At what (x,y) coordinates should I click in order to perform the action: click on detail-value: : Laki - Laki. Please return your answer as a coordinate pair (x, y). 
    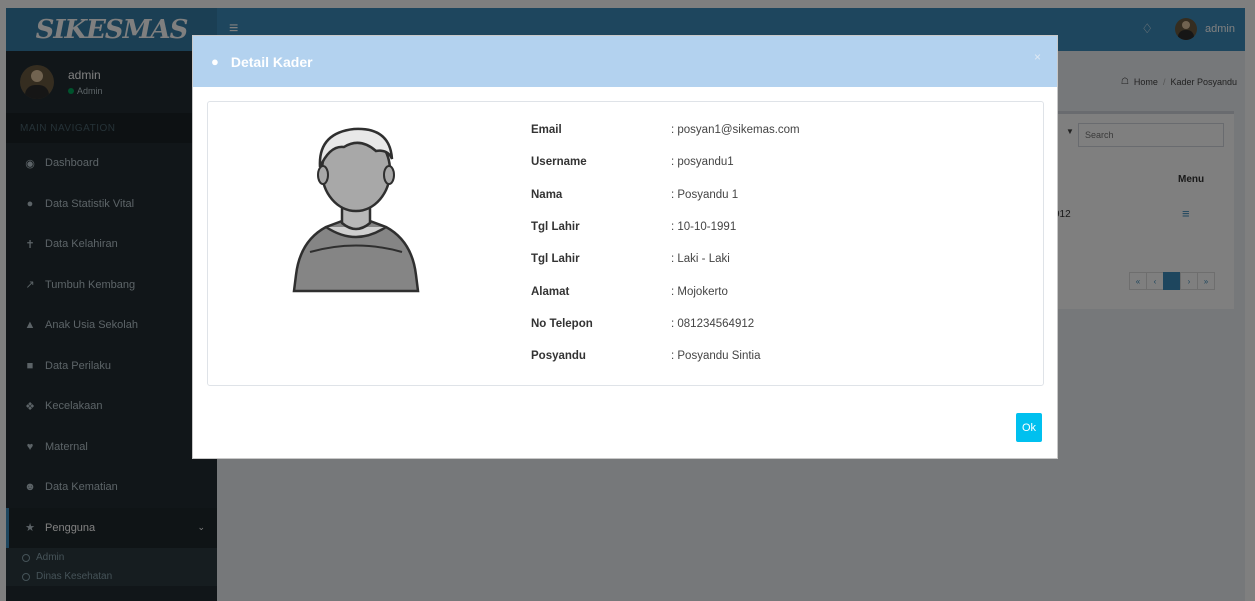
    Looking at the image, I should click on (700, 259).